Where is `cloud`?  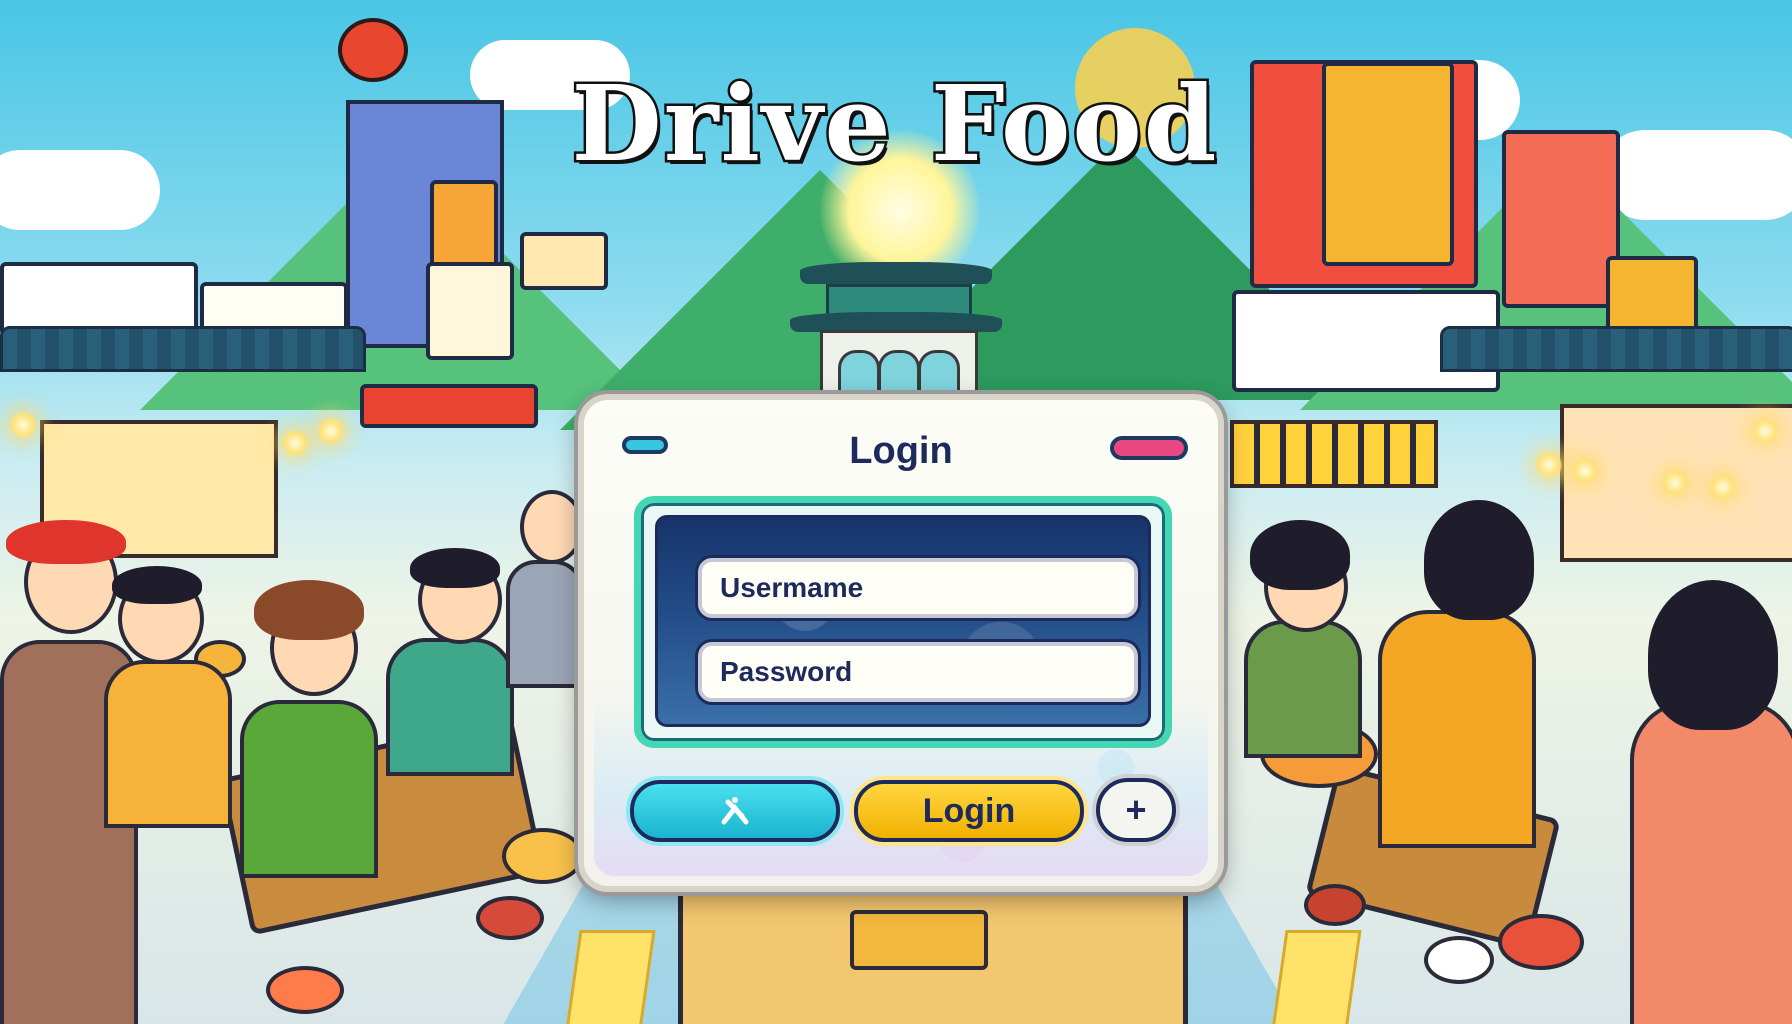 cloud is located at coordinates (80, 190).